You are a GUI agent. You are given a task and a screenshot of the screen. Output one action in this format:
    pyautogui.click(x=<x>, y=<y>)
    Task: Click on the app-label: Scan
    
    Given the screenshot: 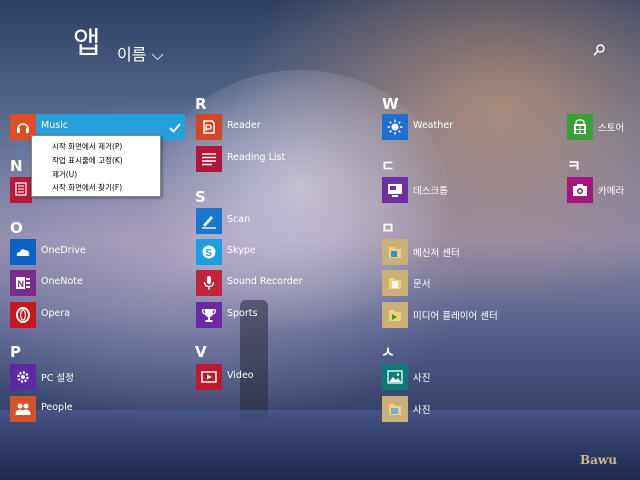 What is the action you would take?
    pyautogui.click(x=239, y=219)
    